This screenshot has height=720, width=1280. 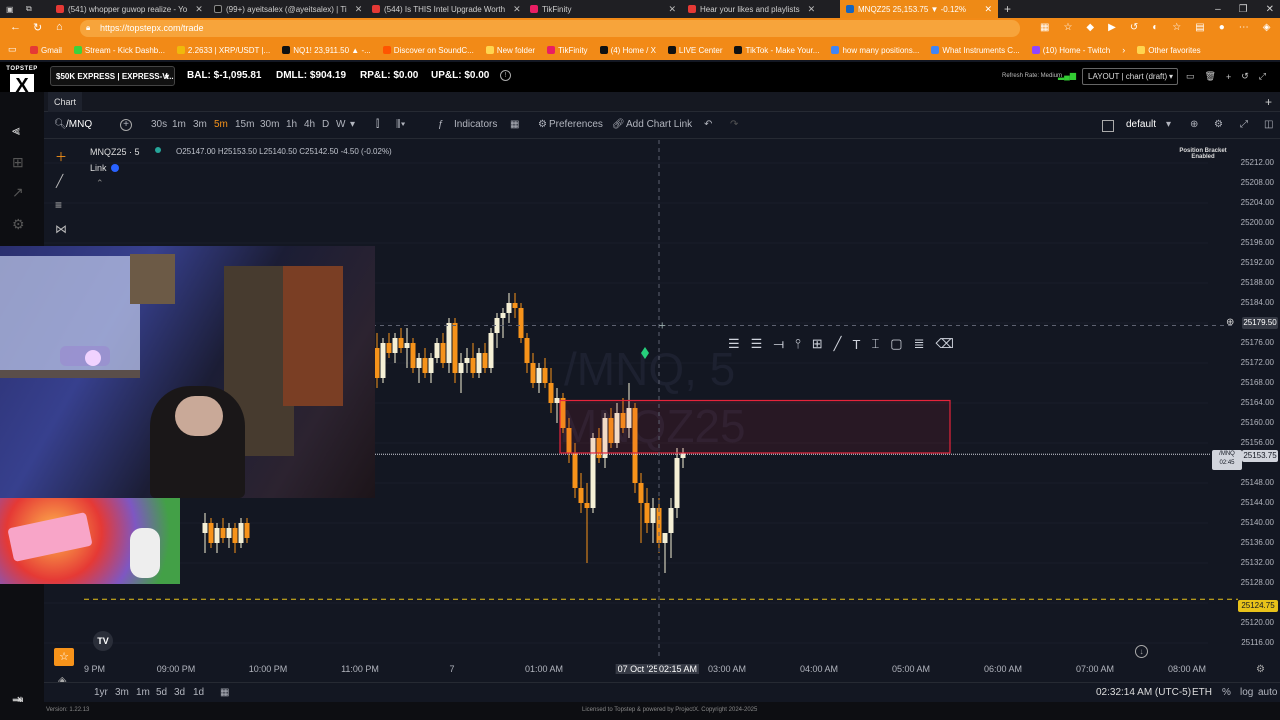 I want to click on window-menu-icon: ▣, so click(x=10, y=9).